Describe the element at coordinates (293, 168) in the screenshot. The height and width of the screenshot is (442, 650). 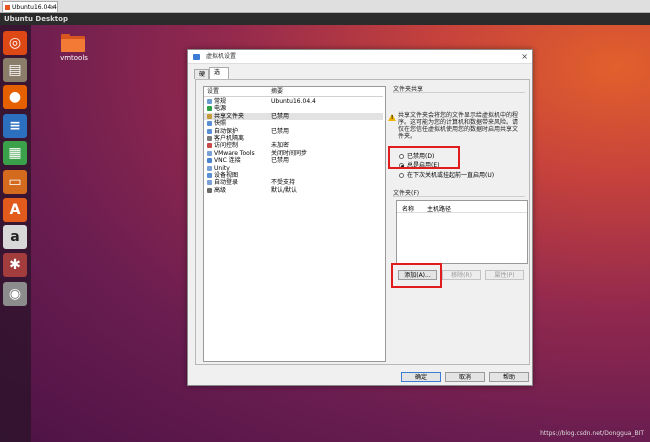
I see `settings-row: Unity` at that location.